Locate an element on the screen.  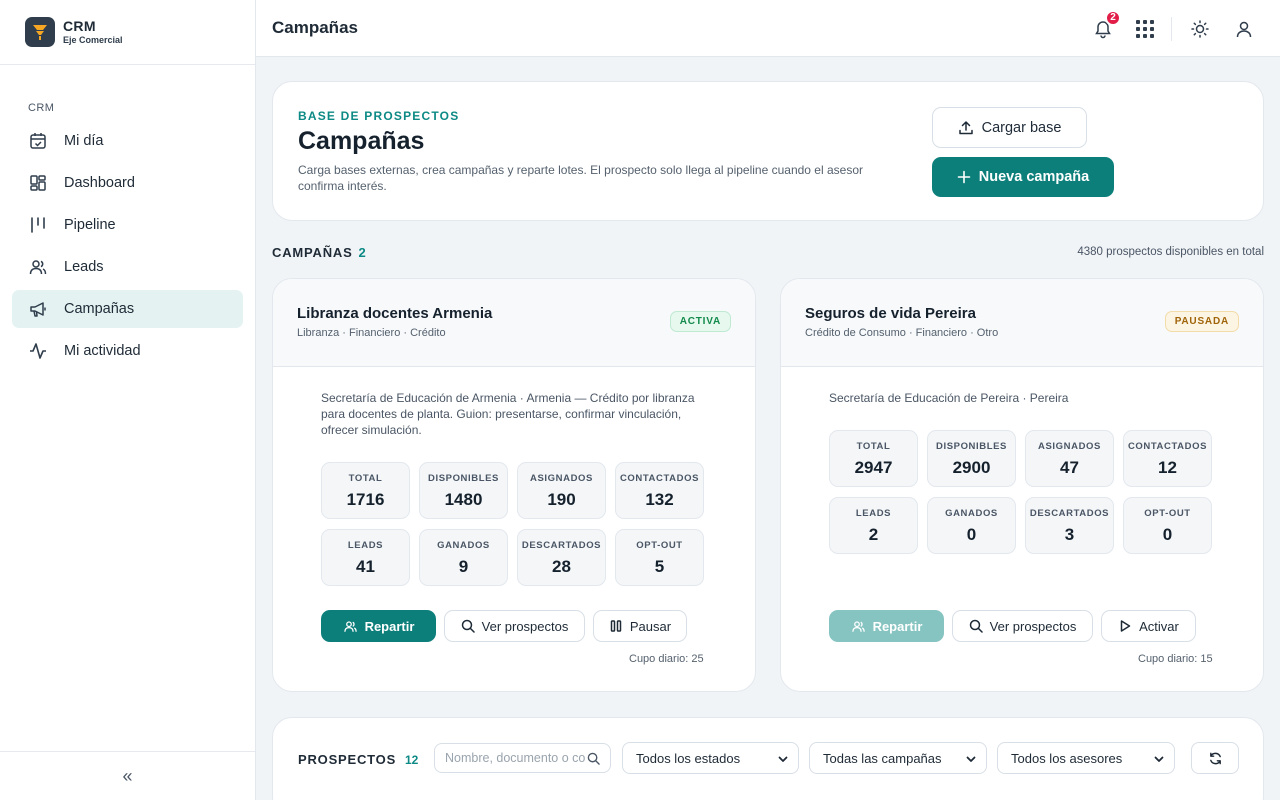
dashboard-grid-icon is located at coordinates (38, 183).